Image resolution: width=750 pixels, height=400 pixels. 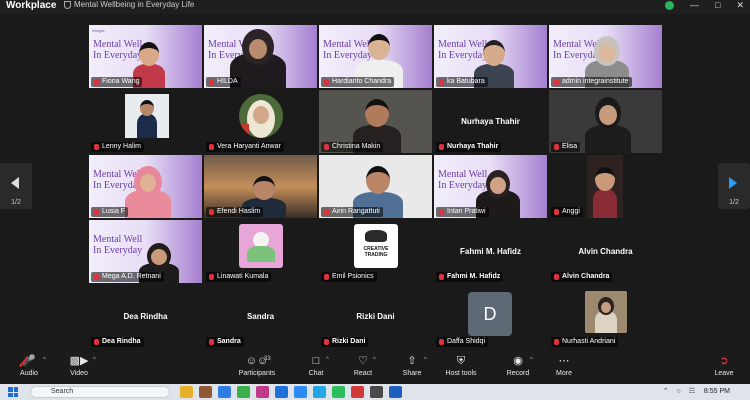 I want to click on company-logo: CREATIVE TRADING, so click(x=376, y=246).